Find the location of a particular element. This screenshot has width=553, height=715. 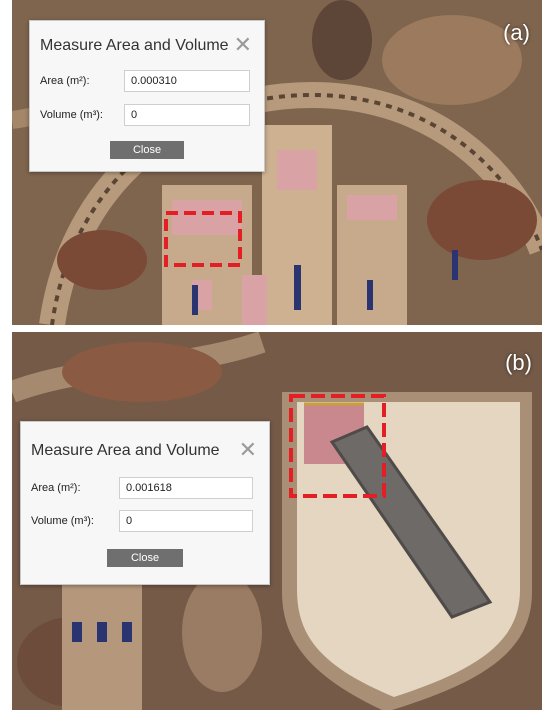

panel-label: (a) is located at coordinates (516, 32).